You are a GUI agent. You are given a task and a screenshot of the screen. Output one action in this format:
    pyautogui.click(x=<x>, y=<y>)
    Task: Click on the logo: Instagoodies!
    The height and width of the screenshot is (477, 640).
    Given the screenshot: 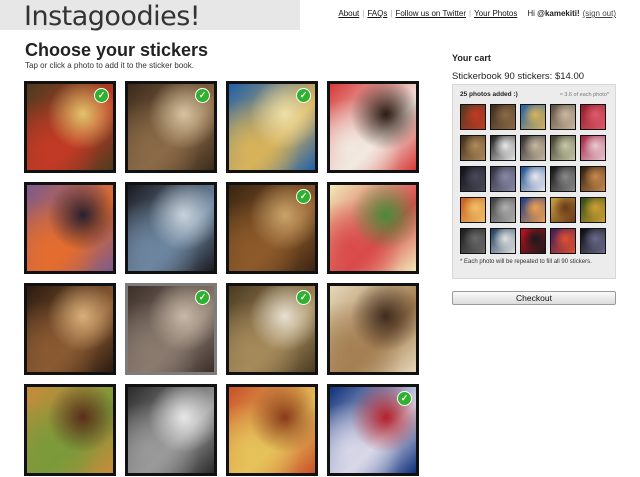 What is the action you would take?
    pyautogui.click(x=112, y=16)
    